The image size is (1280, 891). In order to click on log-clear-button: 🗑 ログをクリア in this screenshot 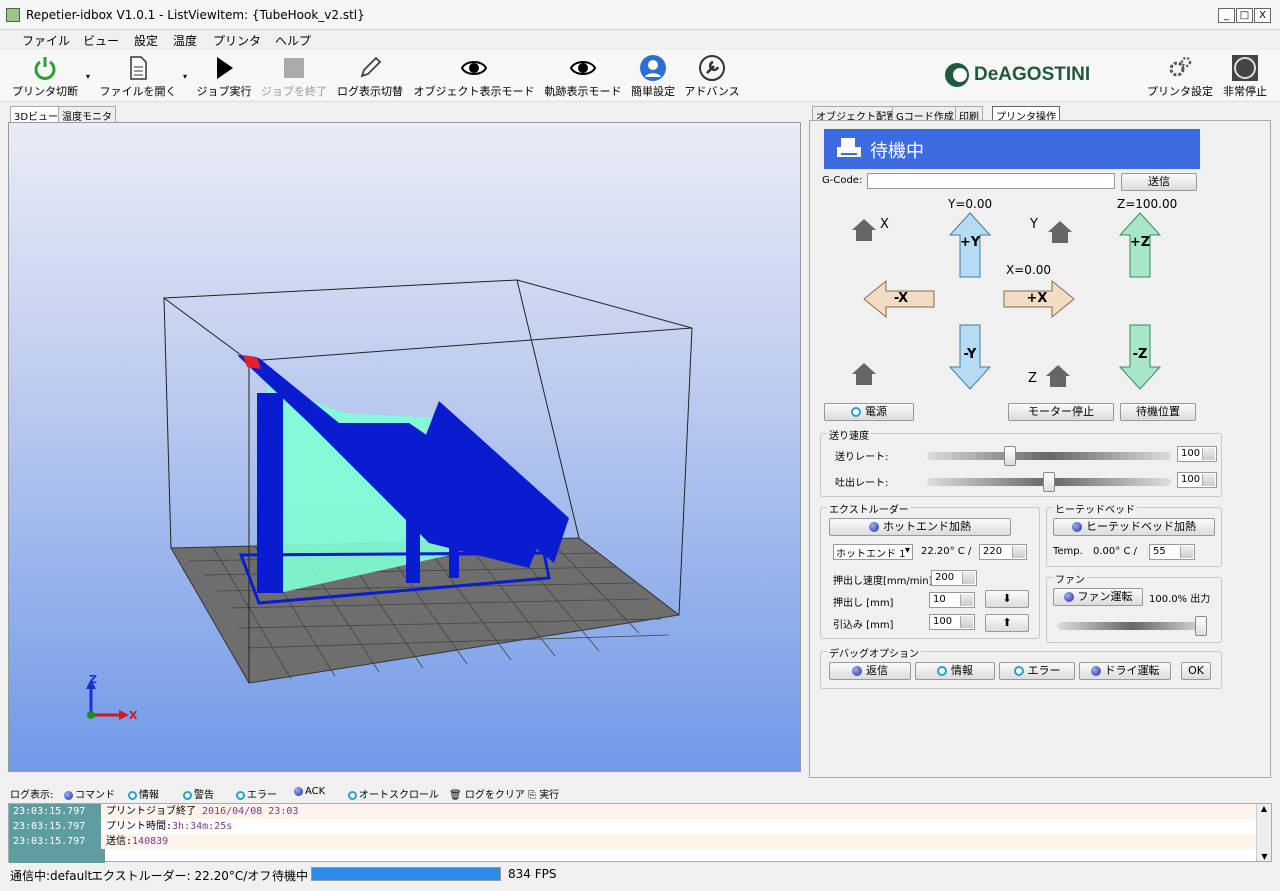, I will do `click(487, 793)`.